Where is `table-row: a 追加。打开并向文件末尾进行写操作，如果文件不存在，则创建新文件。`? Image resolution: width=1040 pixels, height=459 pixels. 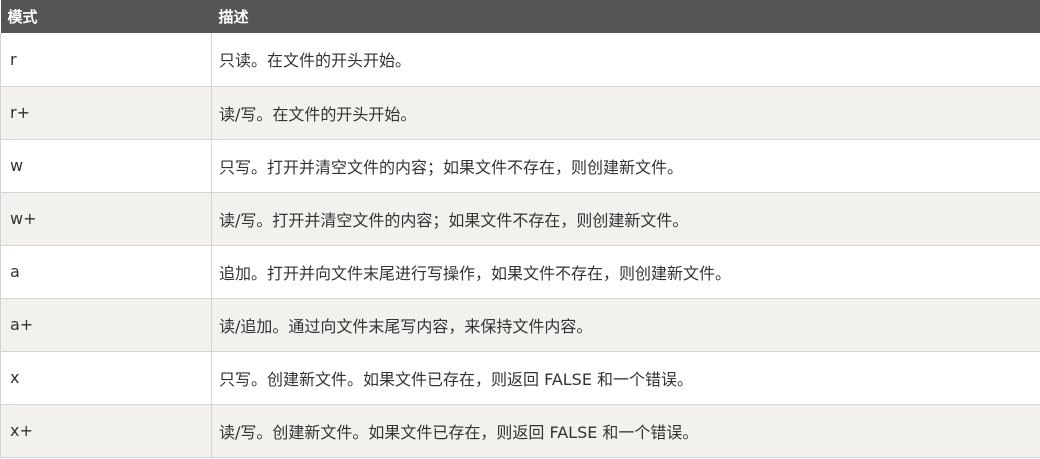 table-row: a 追加。打开并向文件末尾进行写操作，如果文件不存在，则创建新文件。 is located at coordinates (520, 271).